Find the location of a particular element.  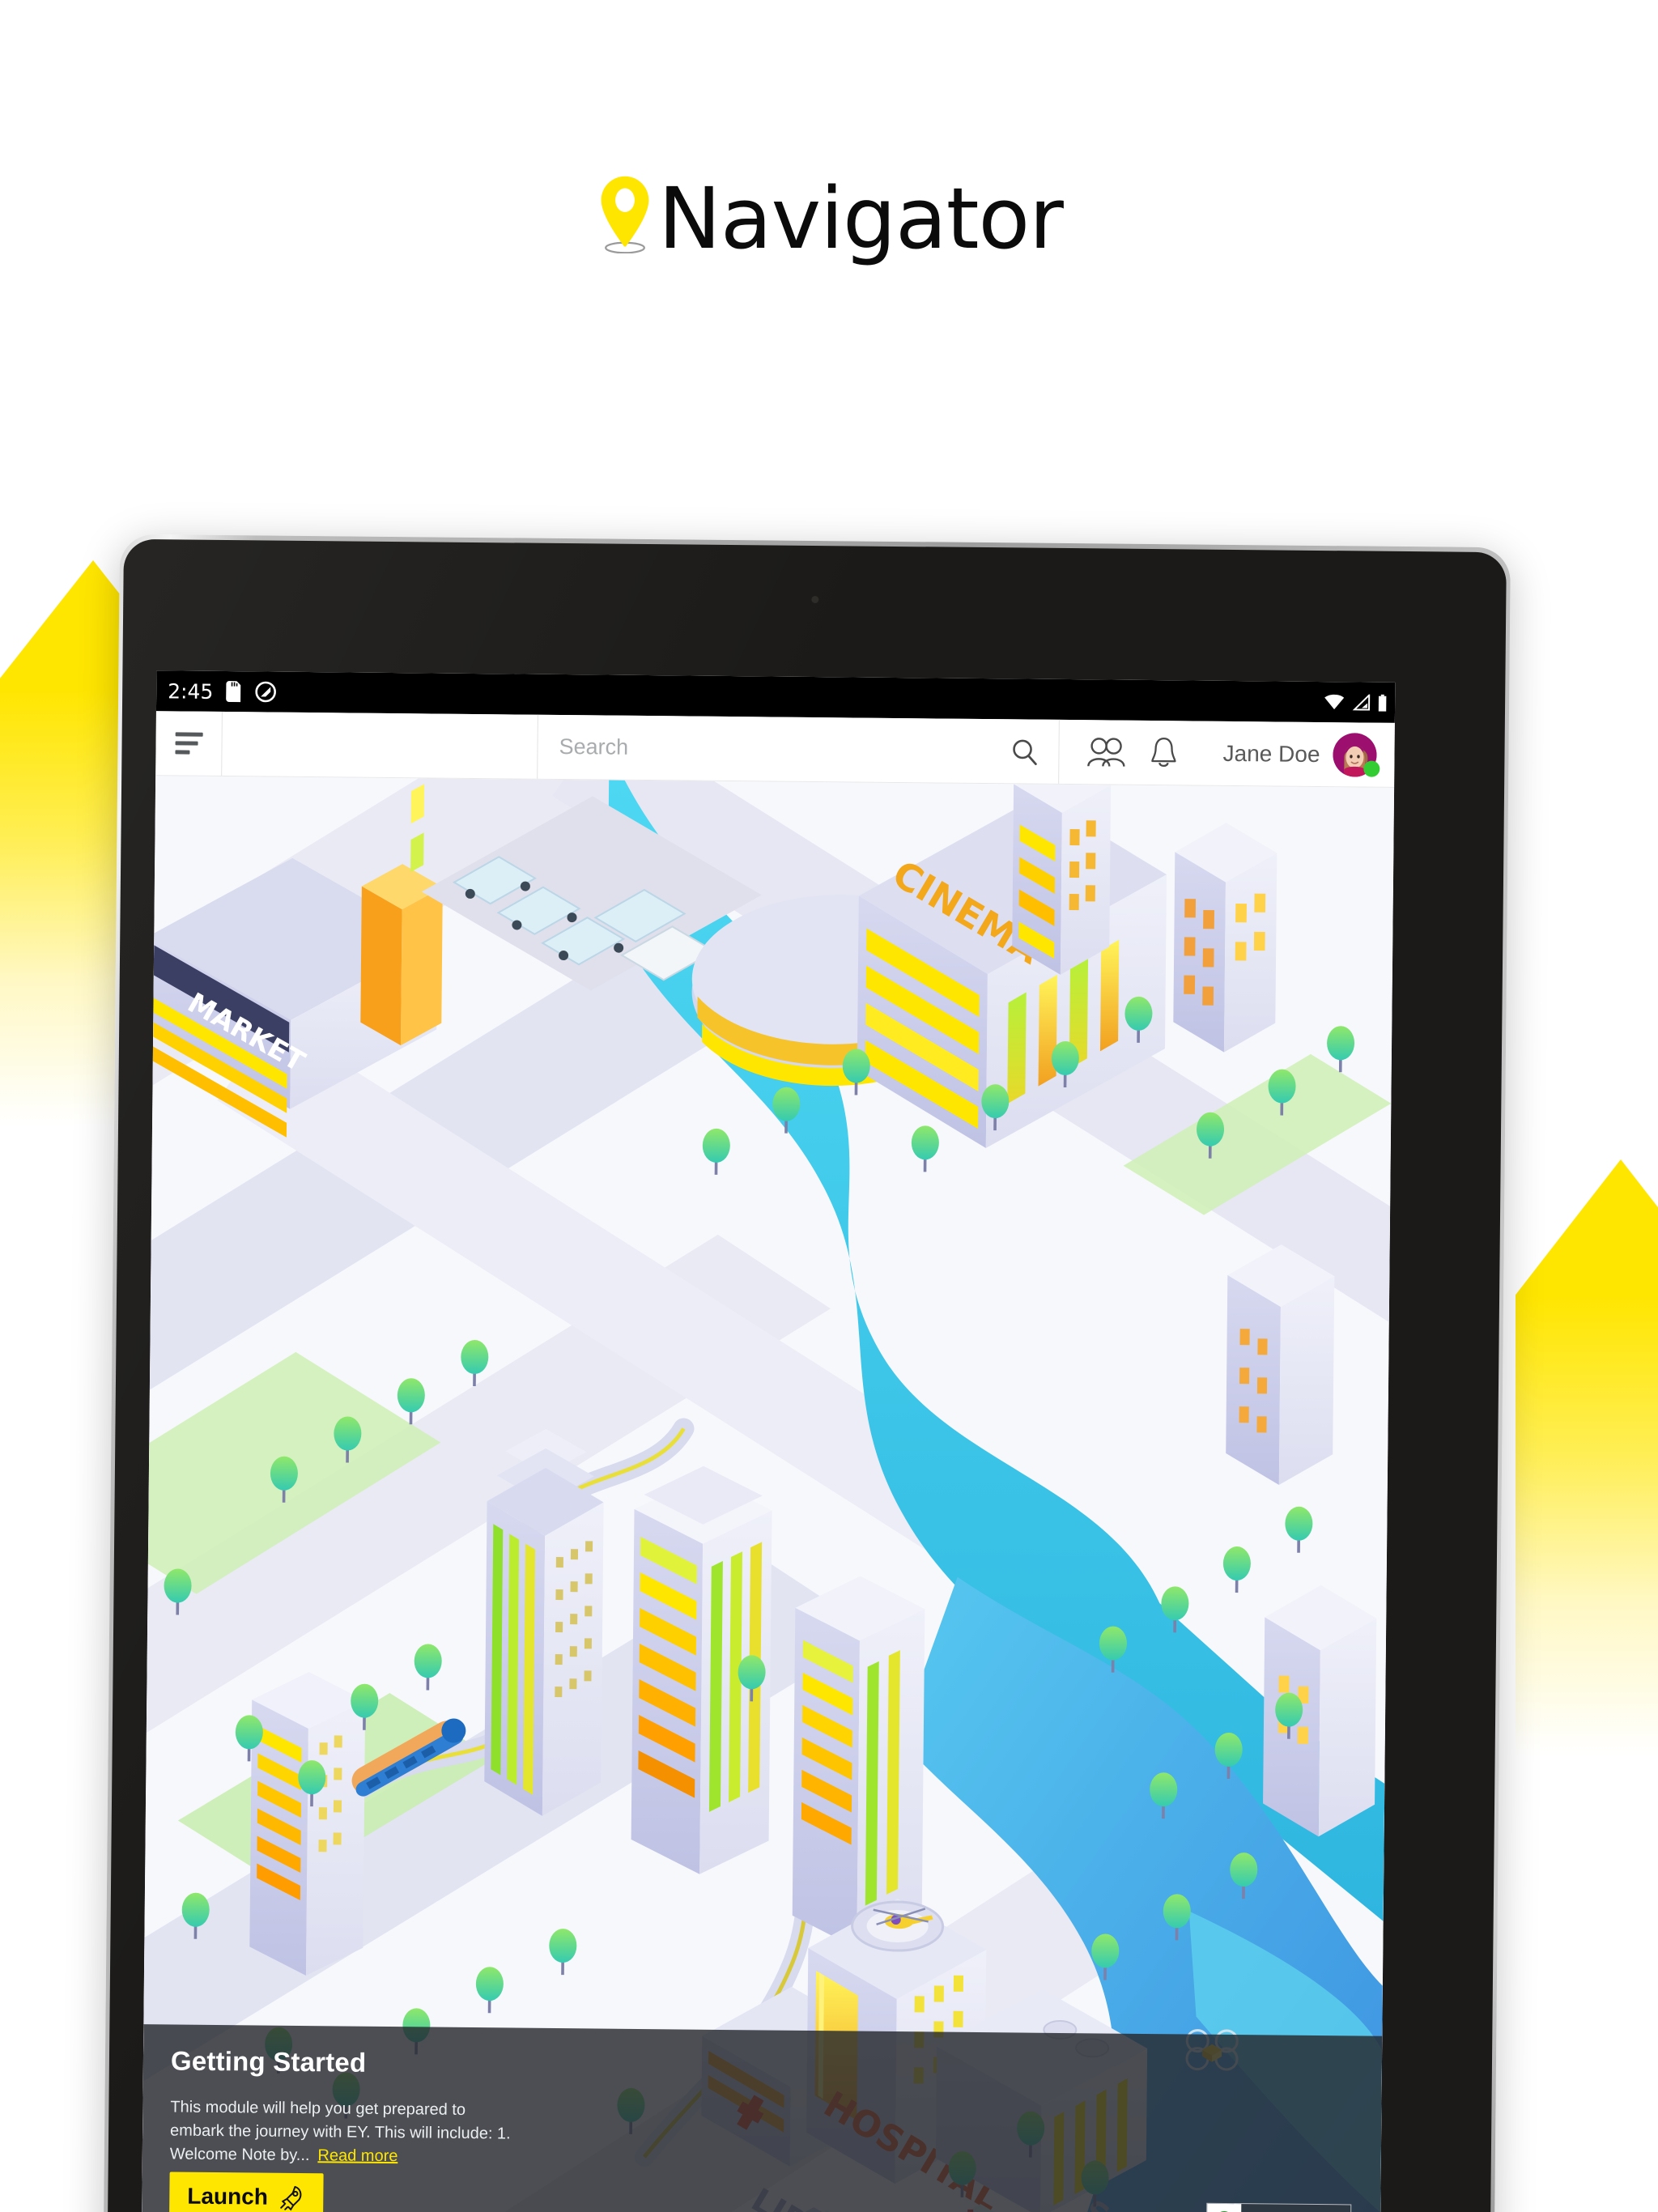

cellular-signal-icon is located at coordinates (1361, 703).